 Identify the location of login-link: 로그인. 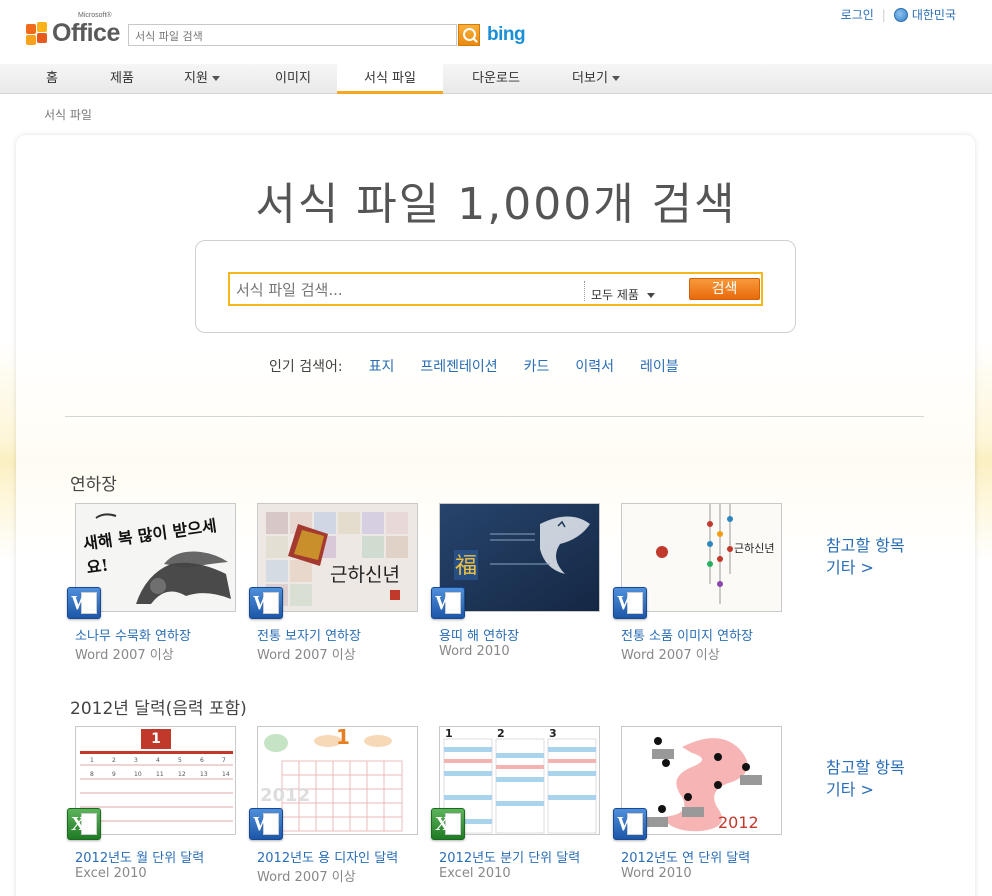
(857, 14).